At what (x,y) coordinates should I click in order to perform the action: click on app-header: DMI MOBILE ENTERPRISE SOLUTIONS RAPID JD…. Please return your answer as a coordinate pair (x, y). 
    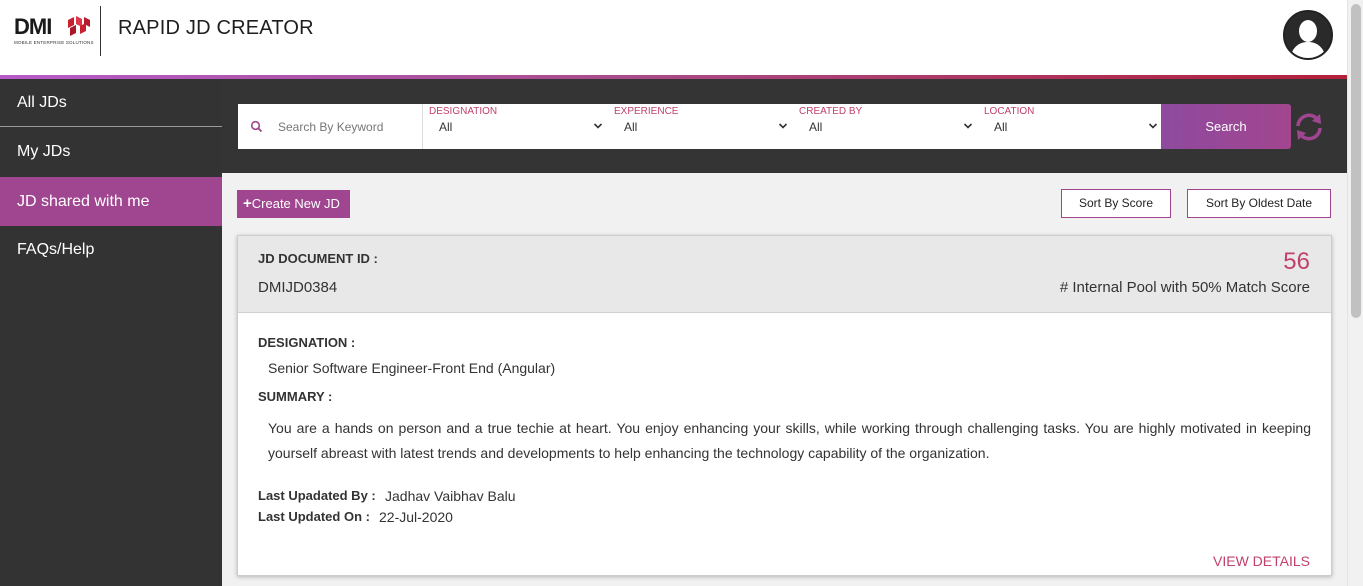
    Looking at the image, I should click on (673, 37).